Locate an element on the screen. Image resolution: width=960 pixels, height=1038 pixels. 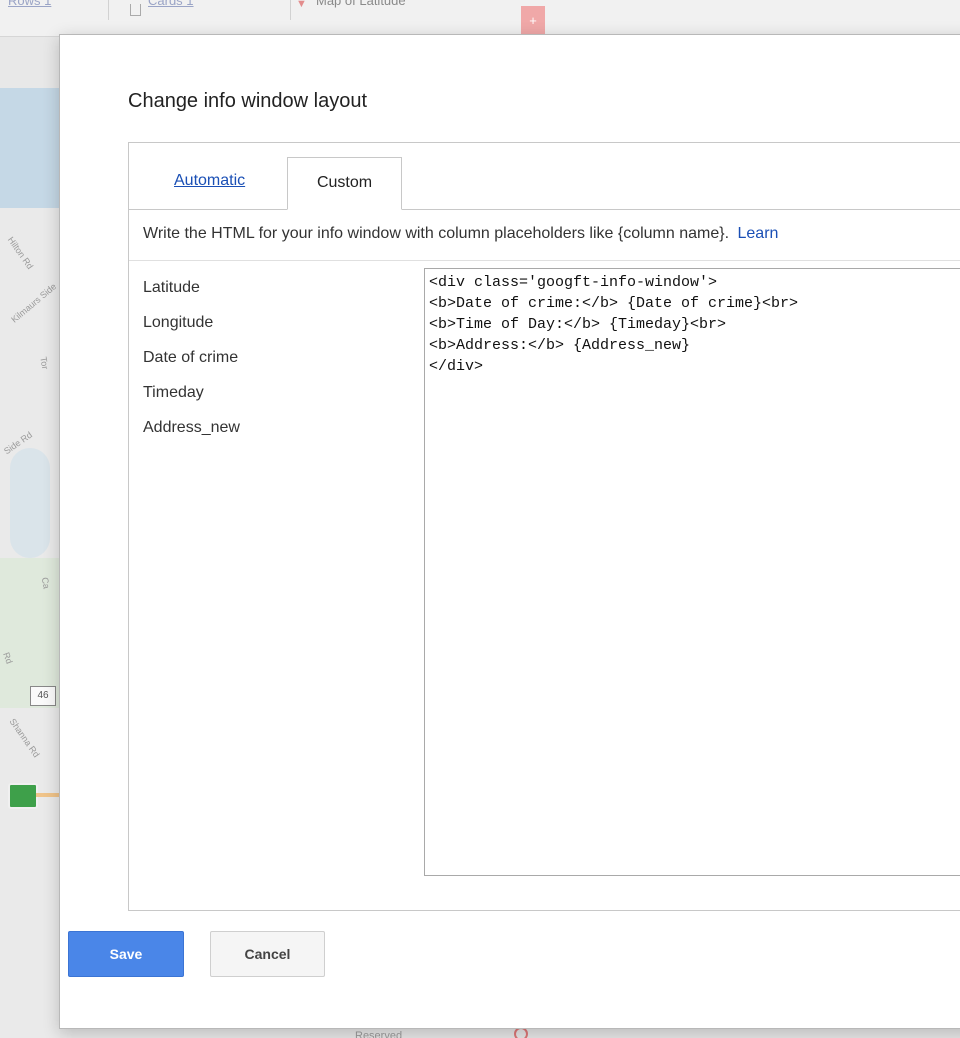
background-tab-rows: Rows 1 is located at coordinates (56, 10).